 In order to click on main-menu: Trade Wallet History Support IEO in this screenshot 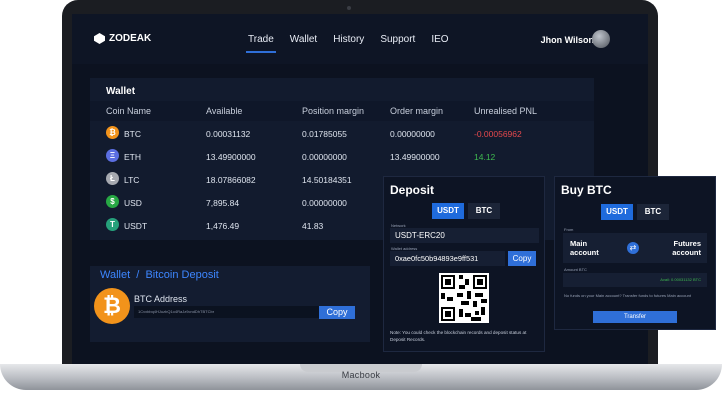, I will do `click(347, 43)`.